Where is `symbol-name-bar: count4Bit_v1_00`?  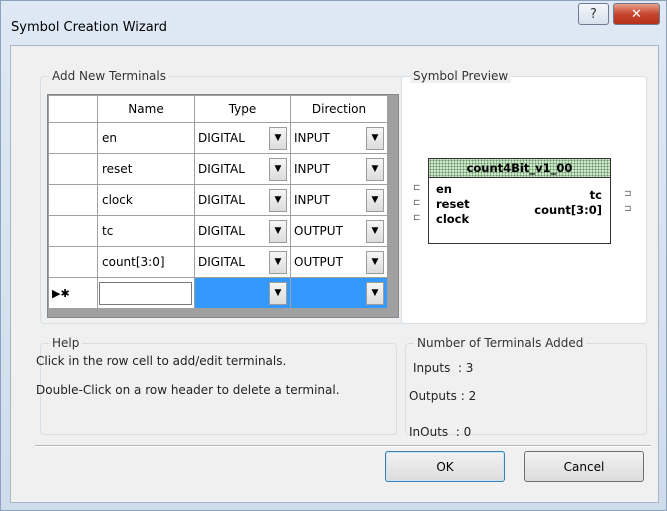
symbol-name-bar: count4Bit_v1_00 is located at coordinates (519, 168).